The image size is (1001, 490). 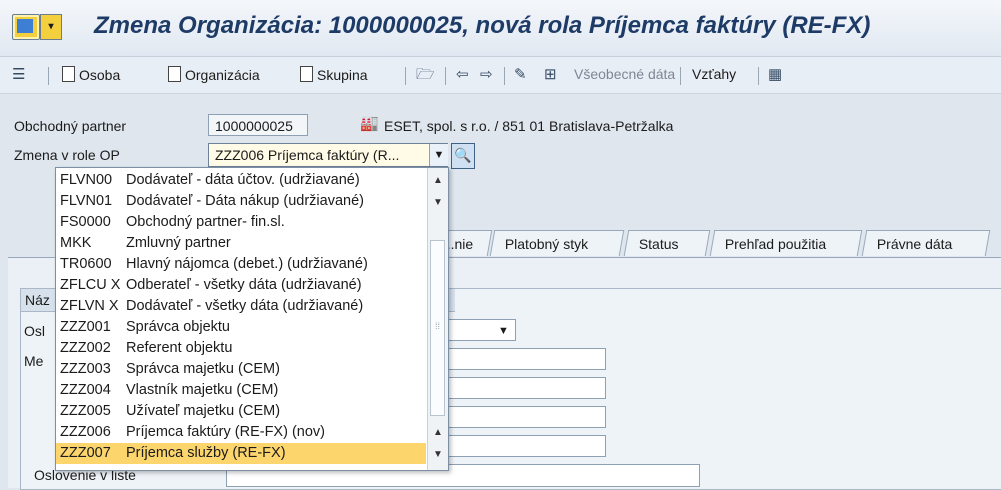 I want to click on skupina-button: Skupina, so click(x=334, y=74).